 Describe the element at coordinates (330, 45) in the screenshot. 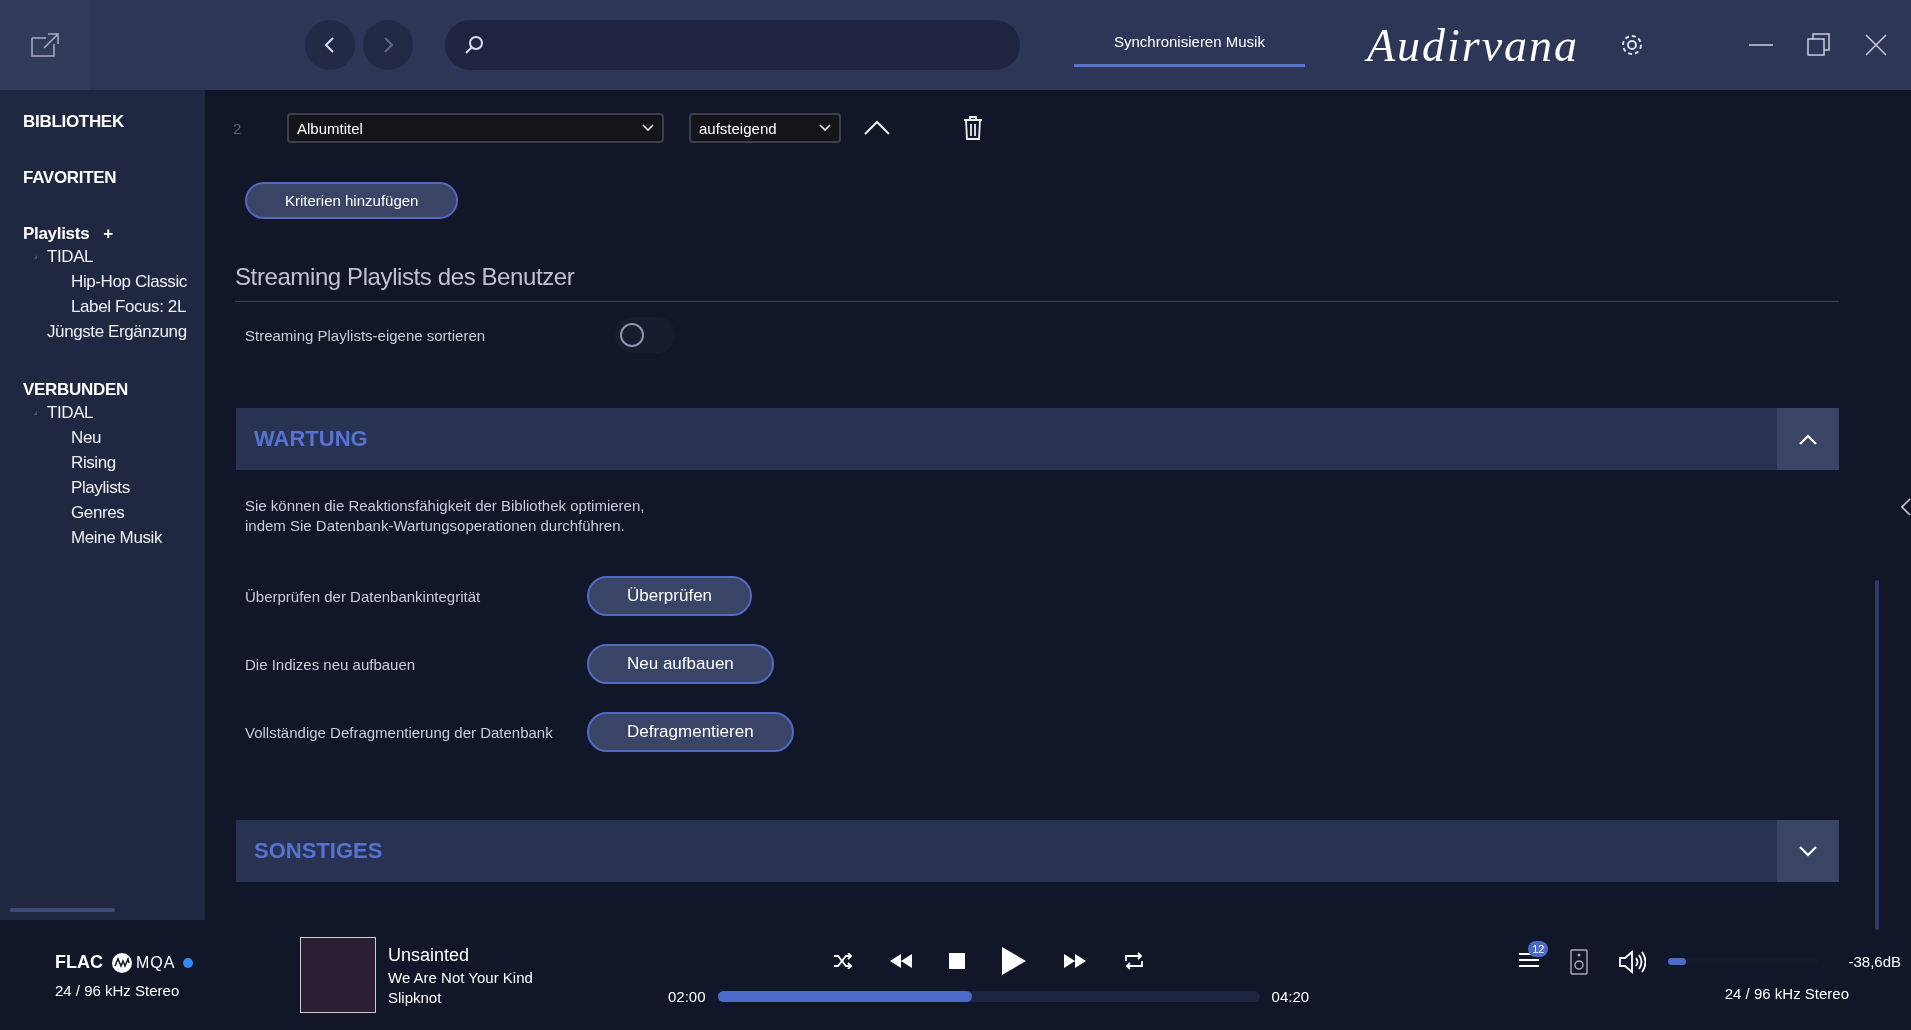

I see `chevron-left-icon` at that location.